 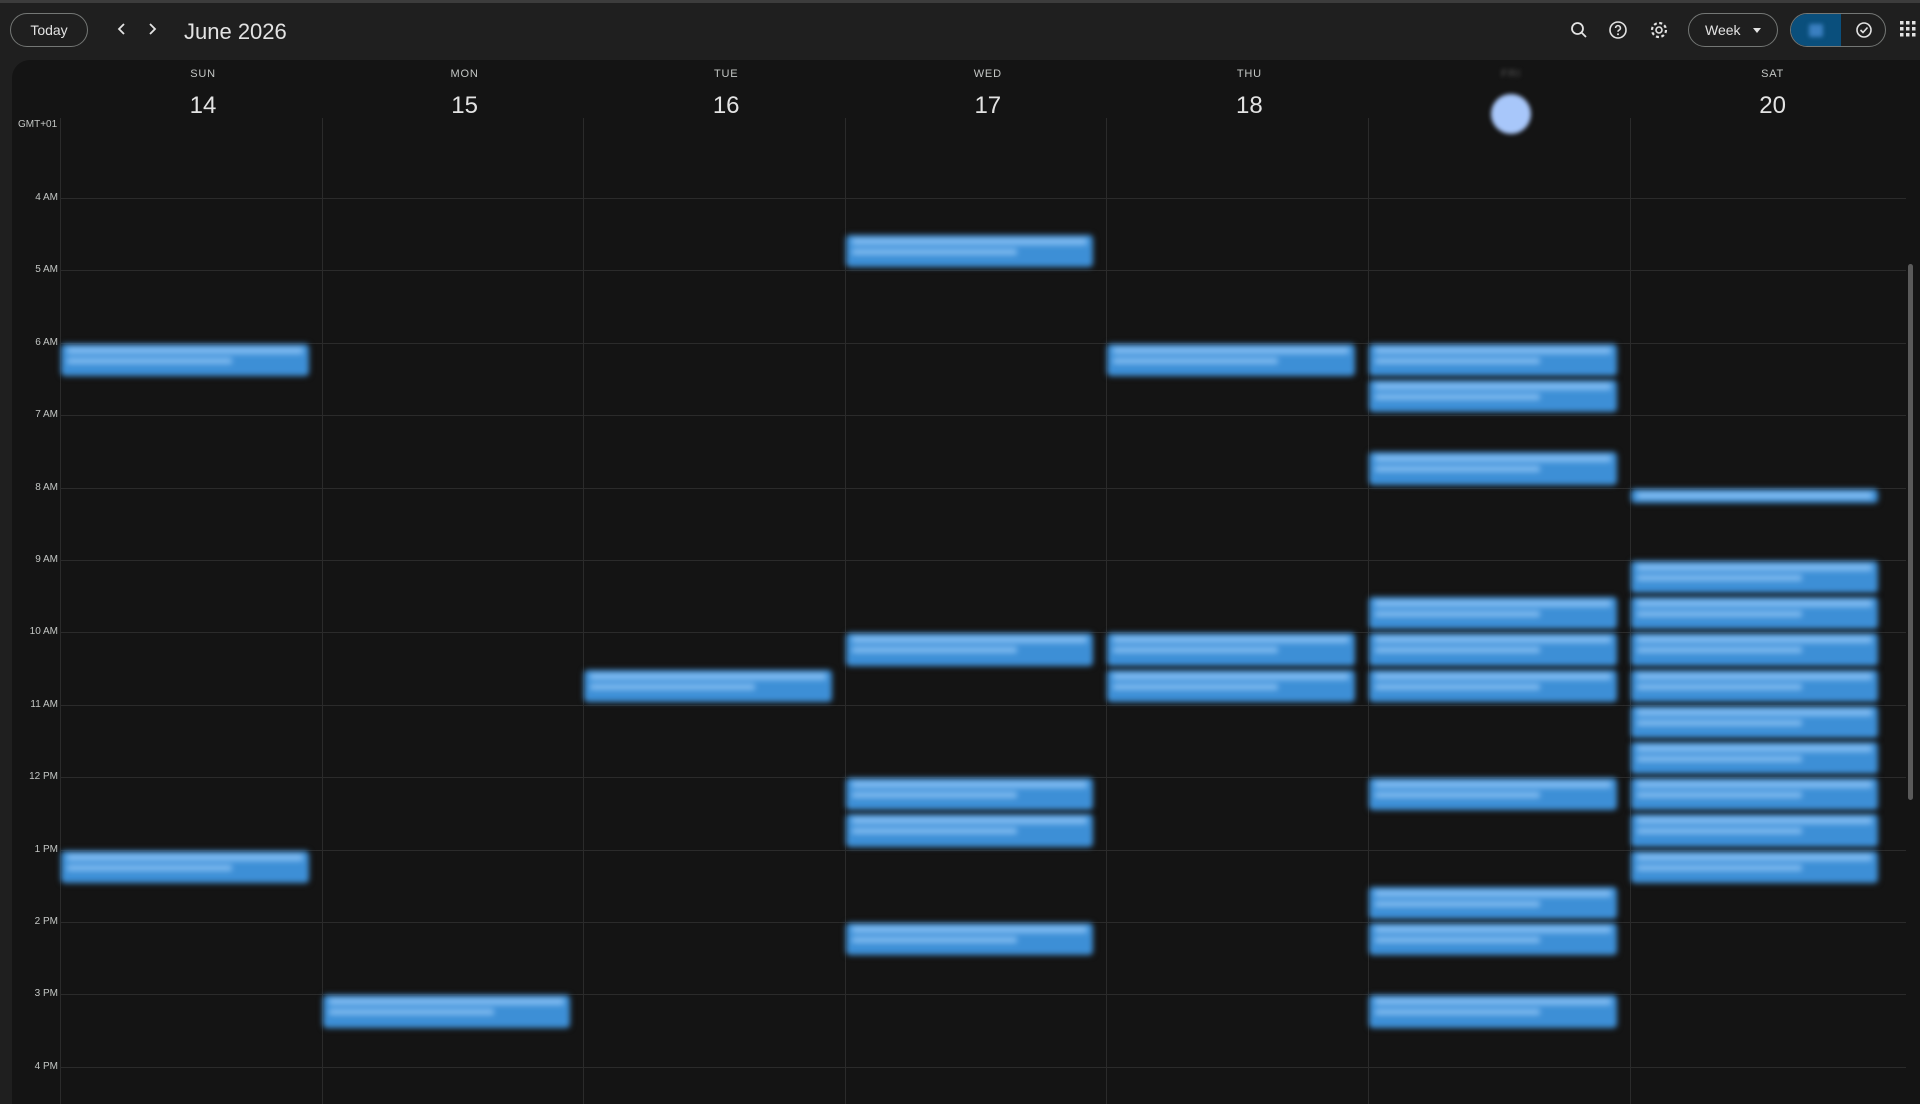 What do you see at coordinates (203, 106) in the screenshot?
I see `day-number: 14` at bounding box center [203, 106].